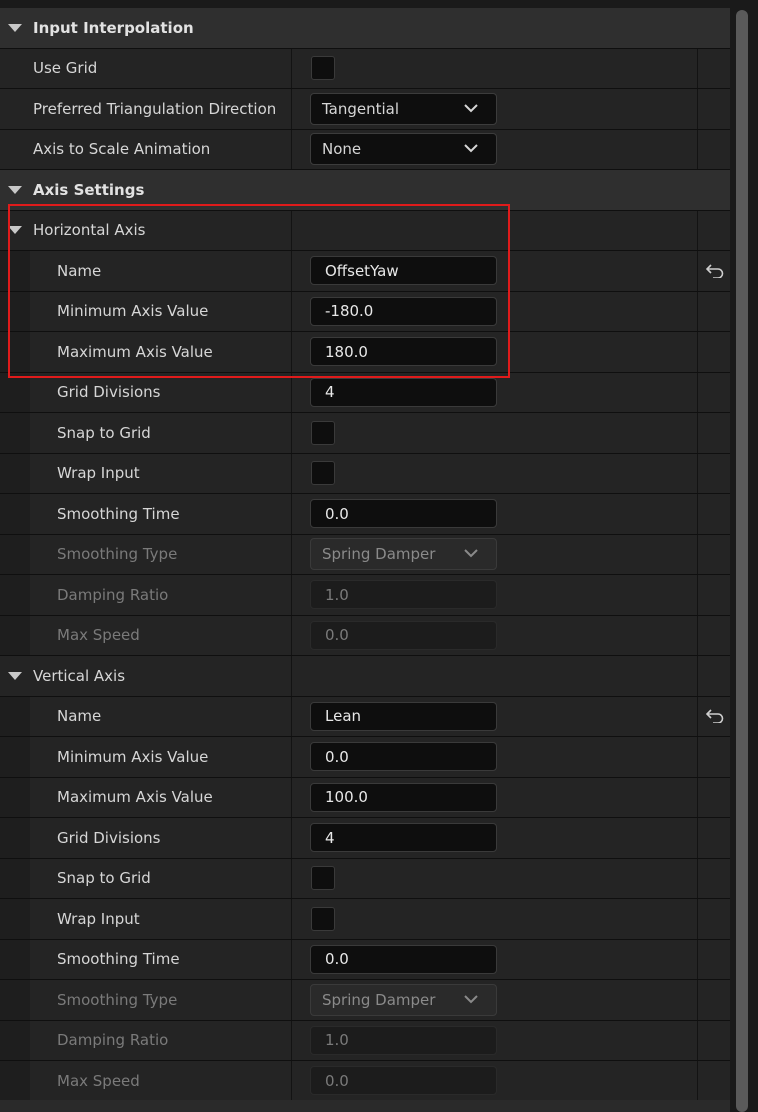 The width and height of the screenshot is (758, 1112). Describe the element at coordinates (365, 4) in the screenshot. I see `panel-top-strip` at that location.